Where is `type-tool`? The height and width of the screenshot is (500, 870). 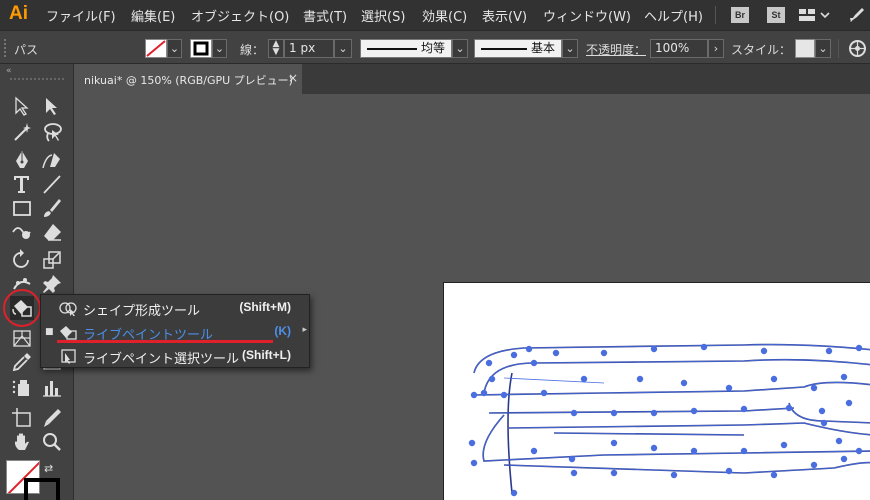
type-tool is located at coordinates (22, 184).